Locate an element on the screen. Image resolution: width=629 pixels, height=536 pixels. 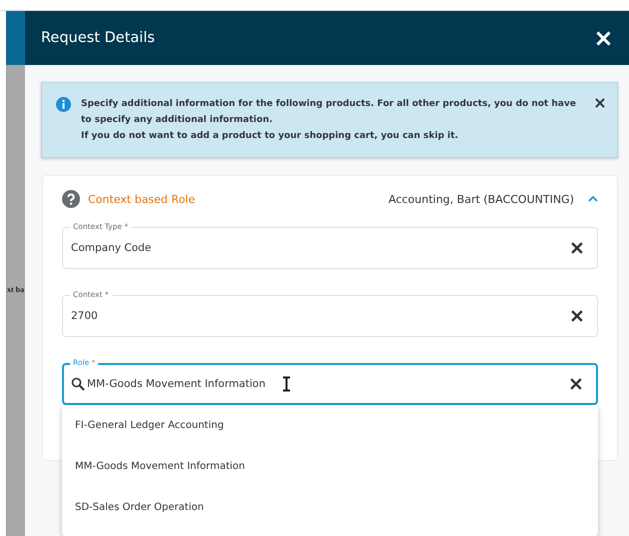
help-icon is located at coordinates (71, 199).